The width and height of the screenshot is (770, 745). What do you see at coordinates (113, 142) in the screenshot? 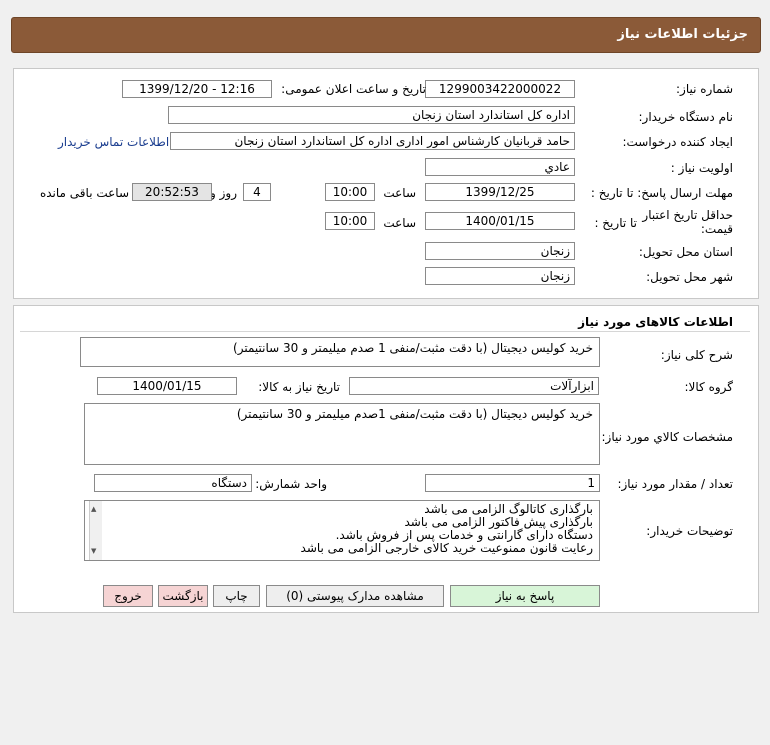
I see `buyer-contact-link: اطلاعات تماس خریدار` at bounding box center [113, 142].